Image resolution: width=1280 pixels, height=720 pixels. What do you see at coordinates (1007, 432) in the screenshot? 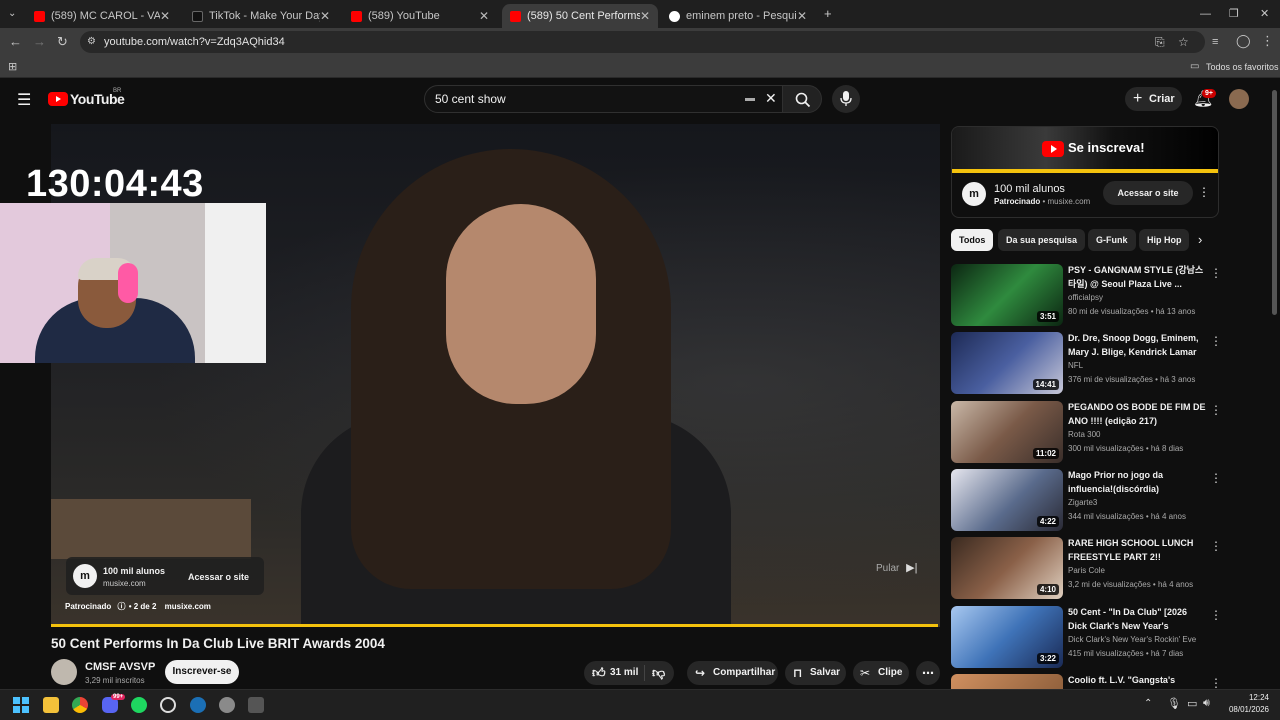
I see `video-thumbnail: 11:02` at bounding box center [1007, 432].